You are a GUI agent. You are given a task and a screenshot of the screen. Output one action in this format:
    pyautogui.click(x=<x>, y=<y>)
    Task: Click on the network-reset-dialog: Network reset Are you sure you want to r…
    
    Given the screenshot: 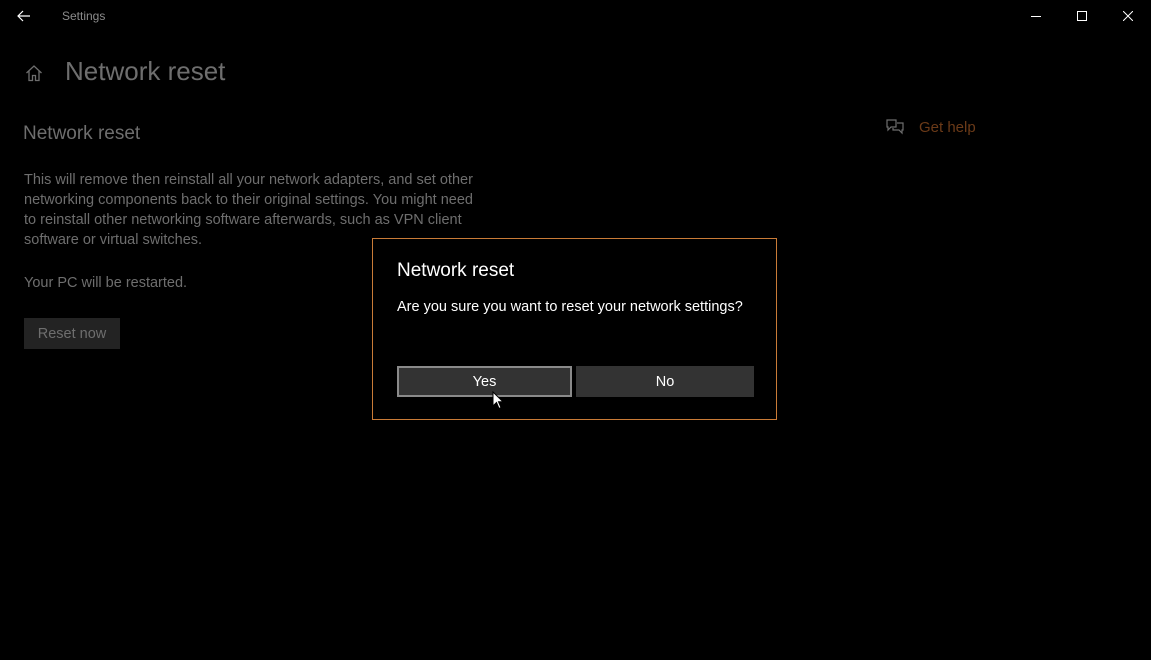 What is the action you would take?
    pyautogui.click(x=574, y=329)
    